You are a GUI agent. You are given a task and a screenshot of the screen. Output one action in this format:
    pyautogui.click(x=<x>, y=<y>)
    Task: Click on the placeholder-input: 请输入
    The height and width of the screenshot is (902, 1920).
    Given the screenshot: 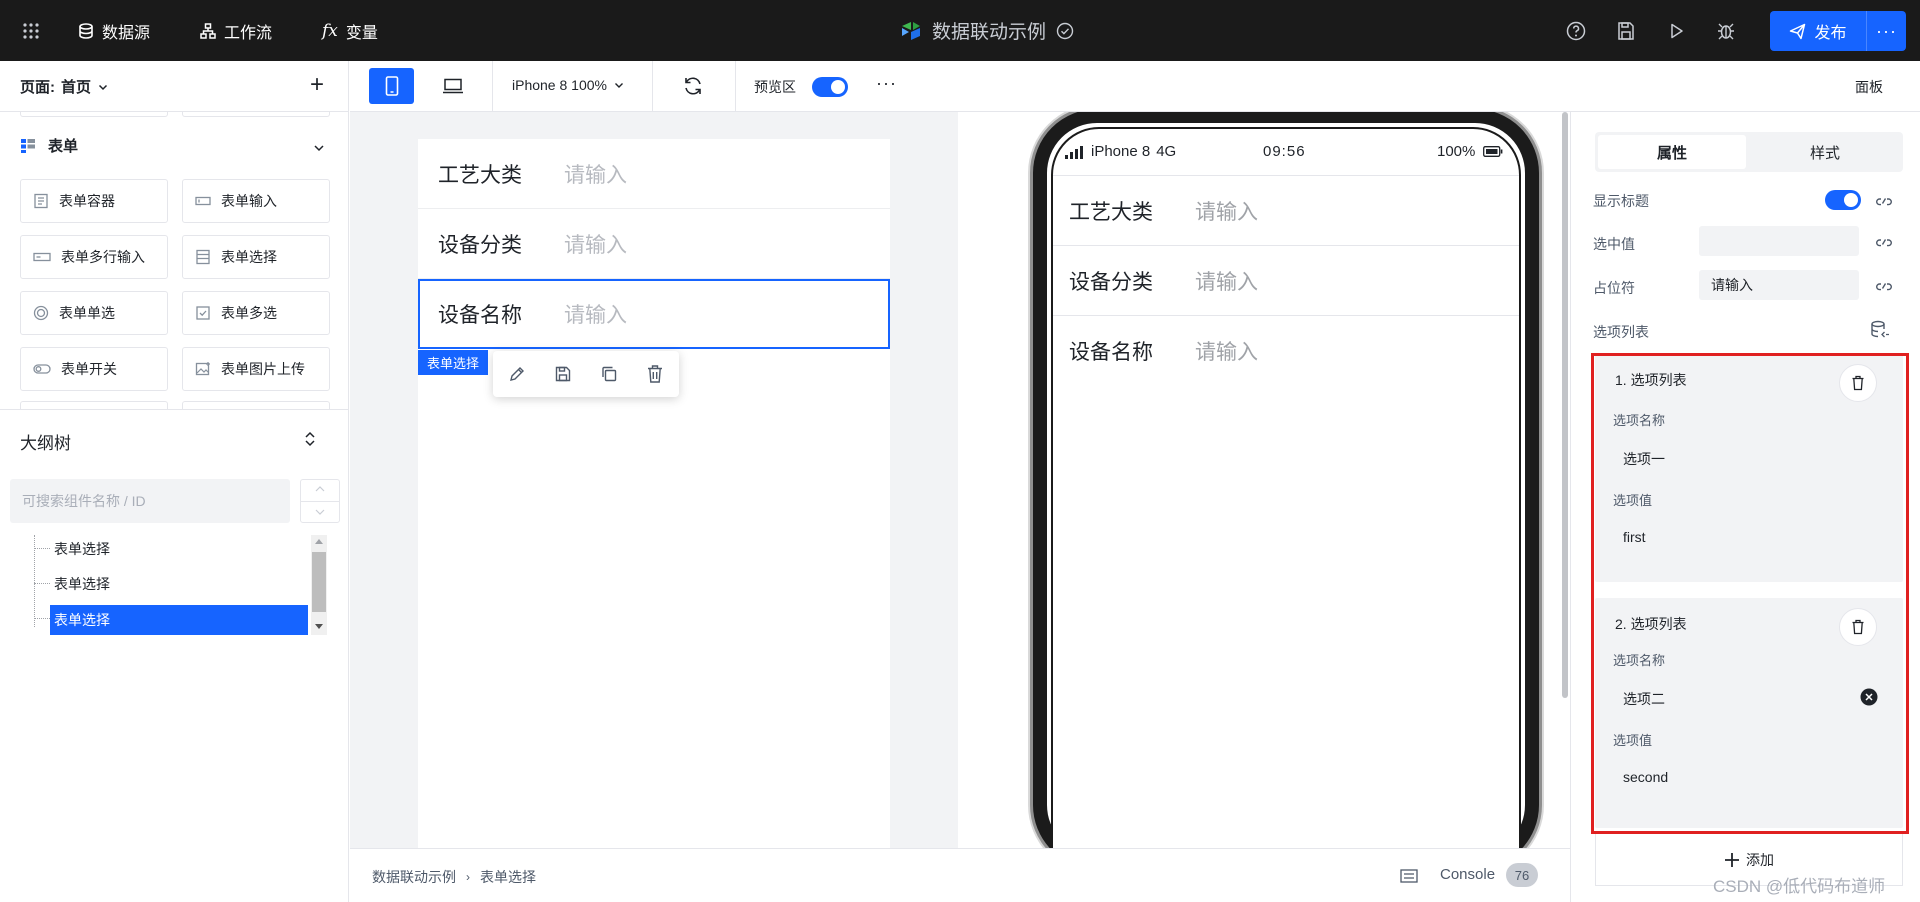 What is the action you would take?
    pyautogui.click(x=1779, y=285)
    